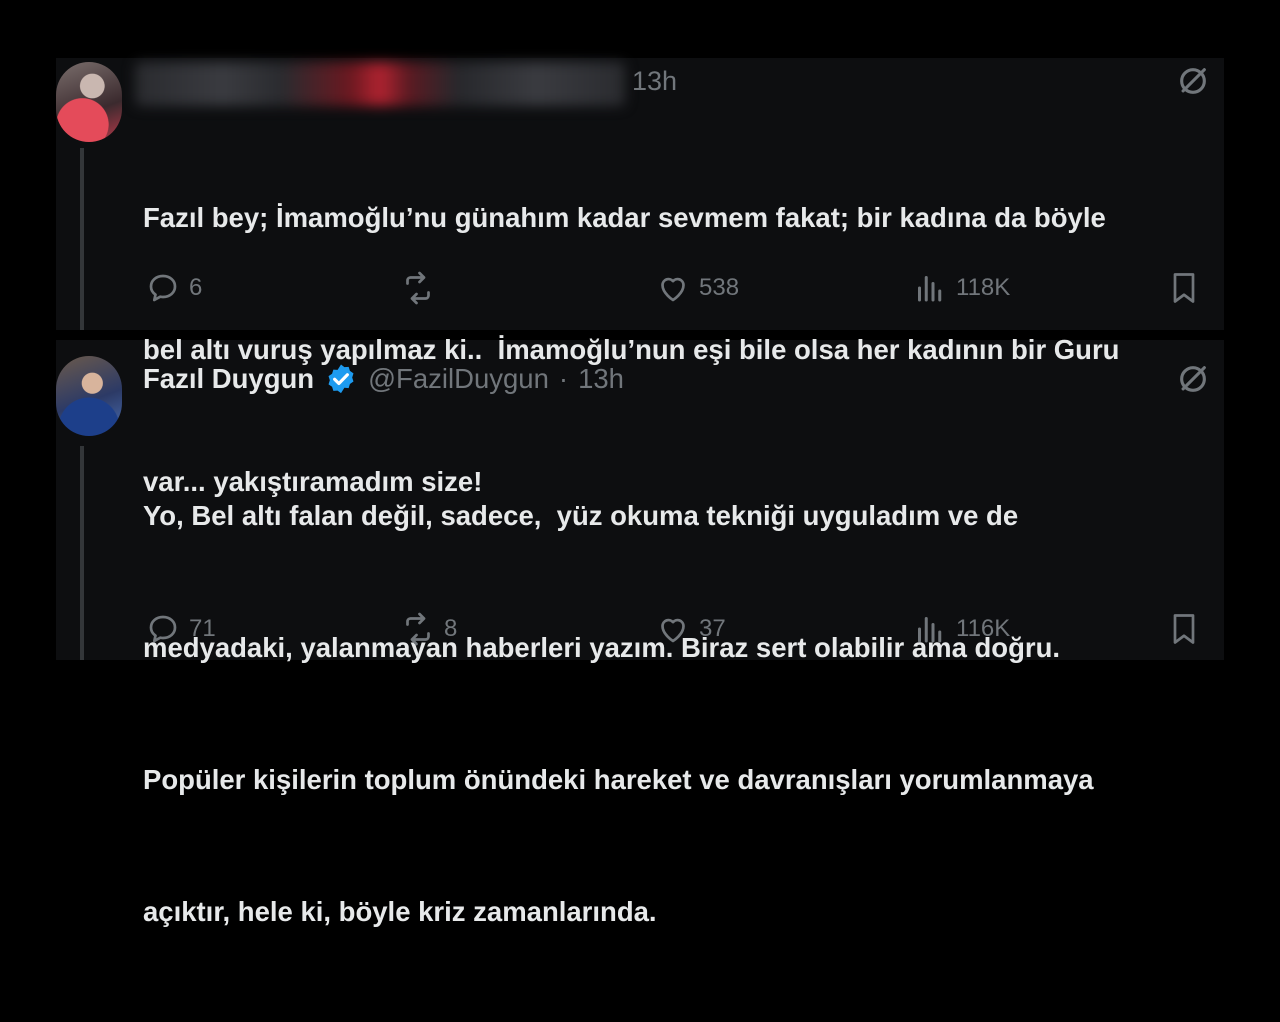  Describe the element at coordinates (82, 553) in the screenshot. I see `thread-line-lower` at that location.